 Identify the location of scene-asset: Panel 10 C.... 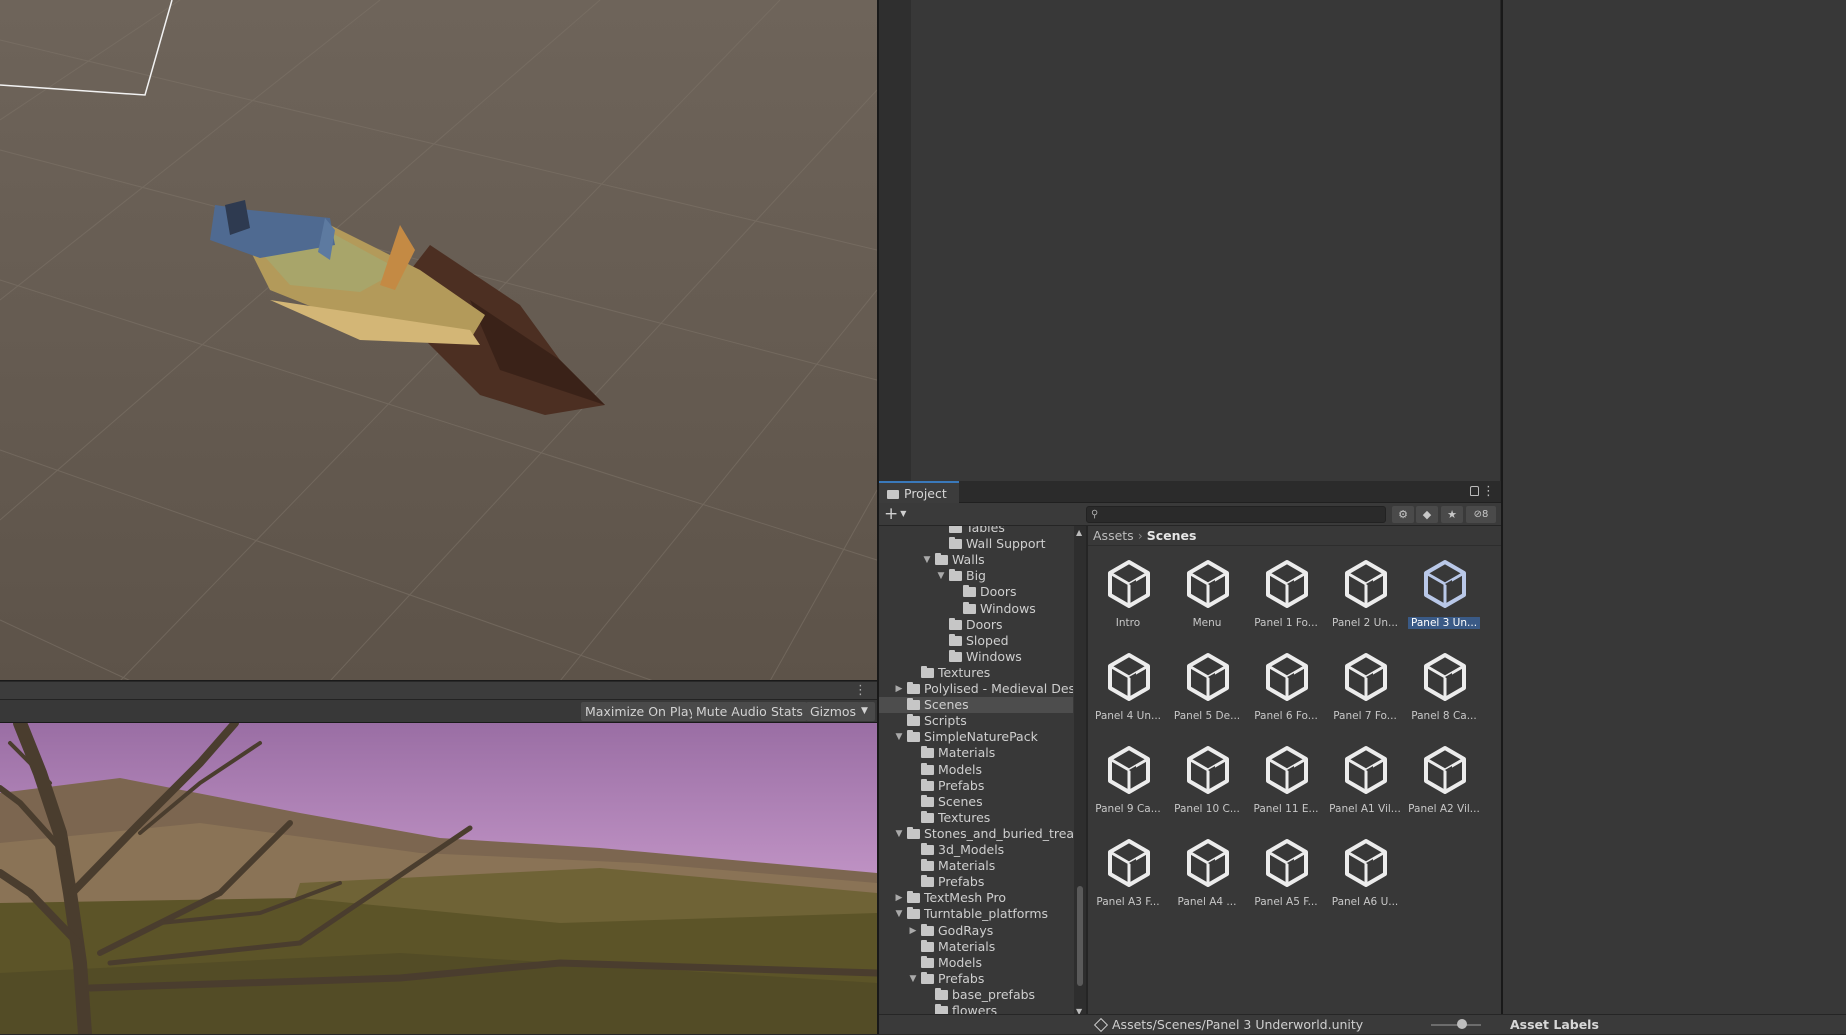
(1207, 788).